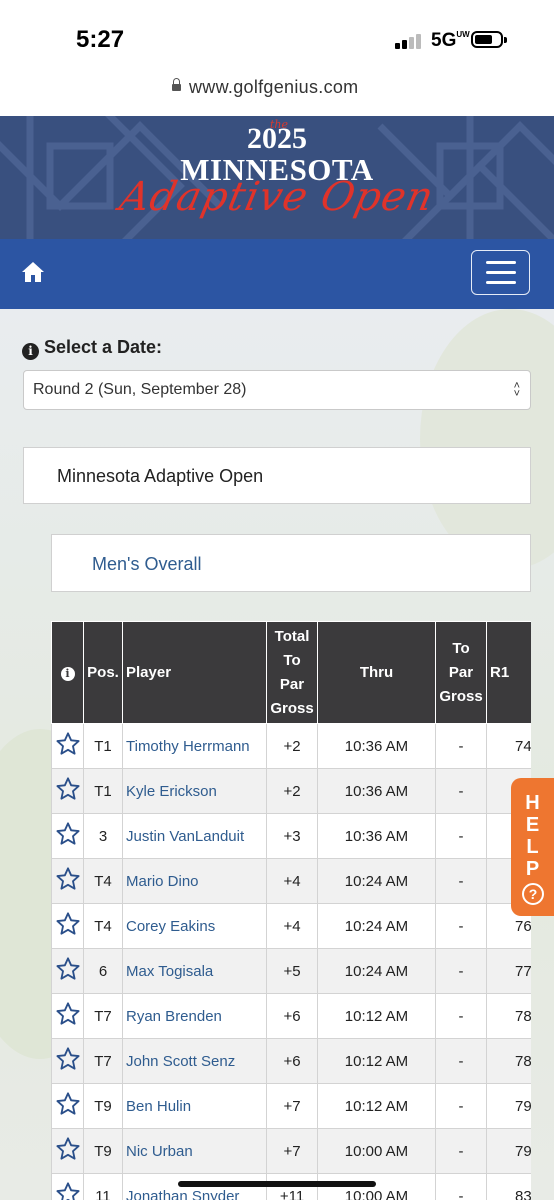  Describe the element at coordinates (450, 40) in the screenshot. I see `network-indicator: 5GUW` at that location.